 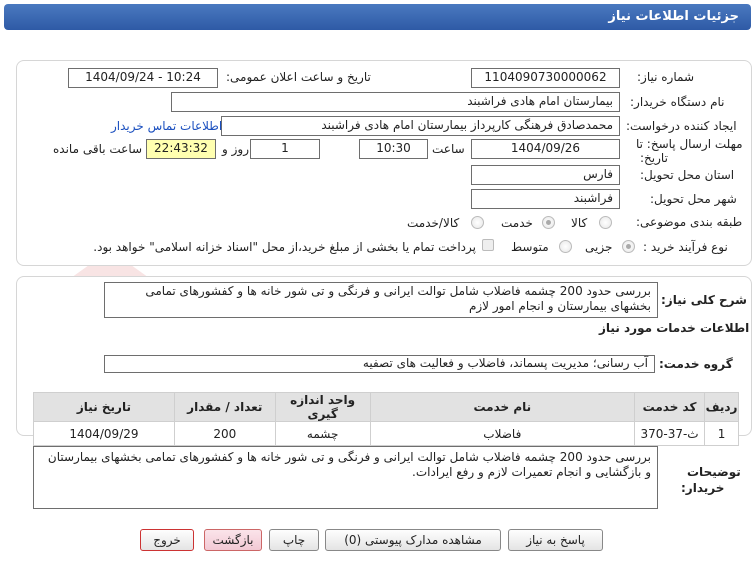 I want to click on page-title: جزئیات اطلاعات نیاز, so click(x=377, y=17).